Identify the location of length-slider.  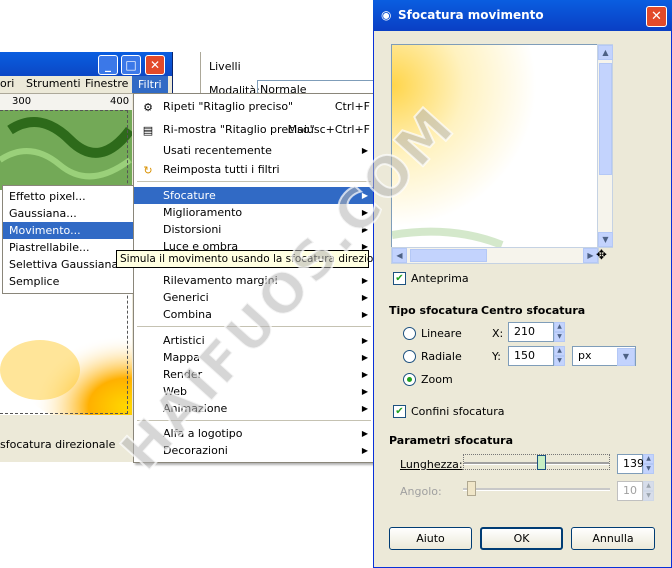
(536, 462).